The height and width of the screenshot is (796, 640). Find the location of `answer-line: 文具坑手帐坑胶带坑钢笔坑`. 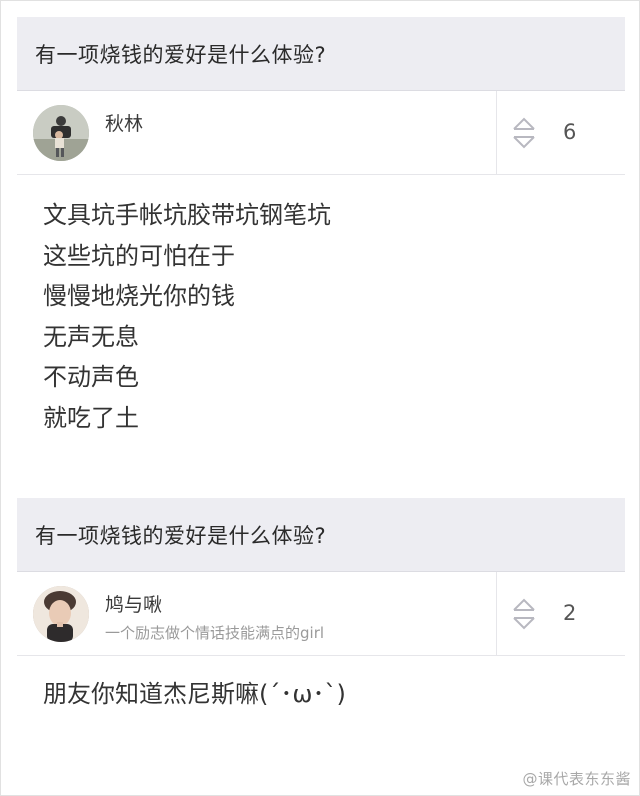

answer-line: 文具坑手帐坑胶带坑钢笔坑 is located at coordinates (187, 215).